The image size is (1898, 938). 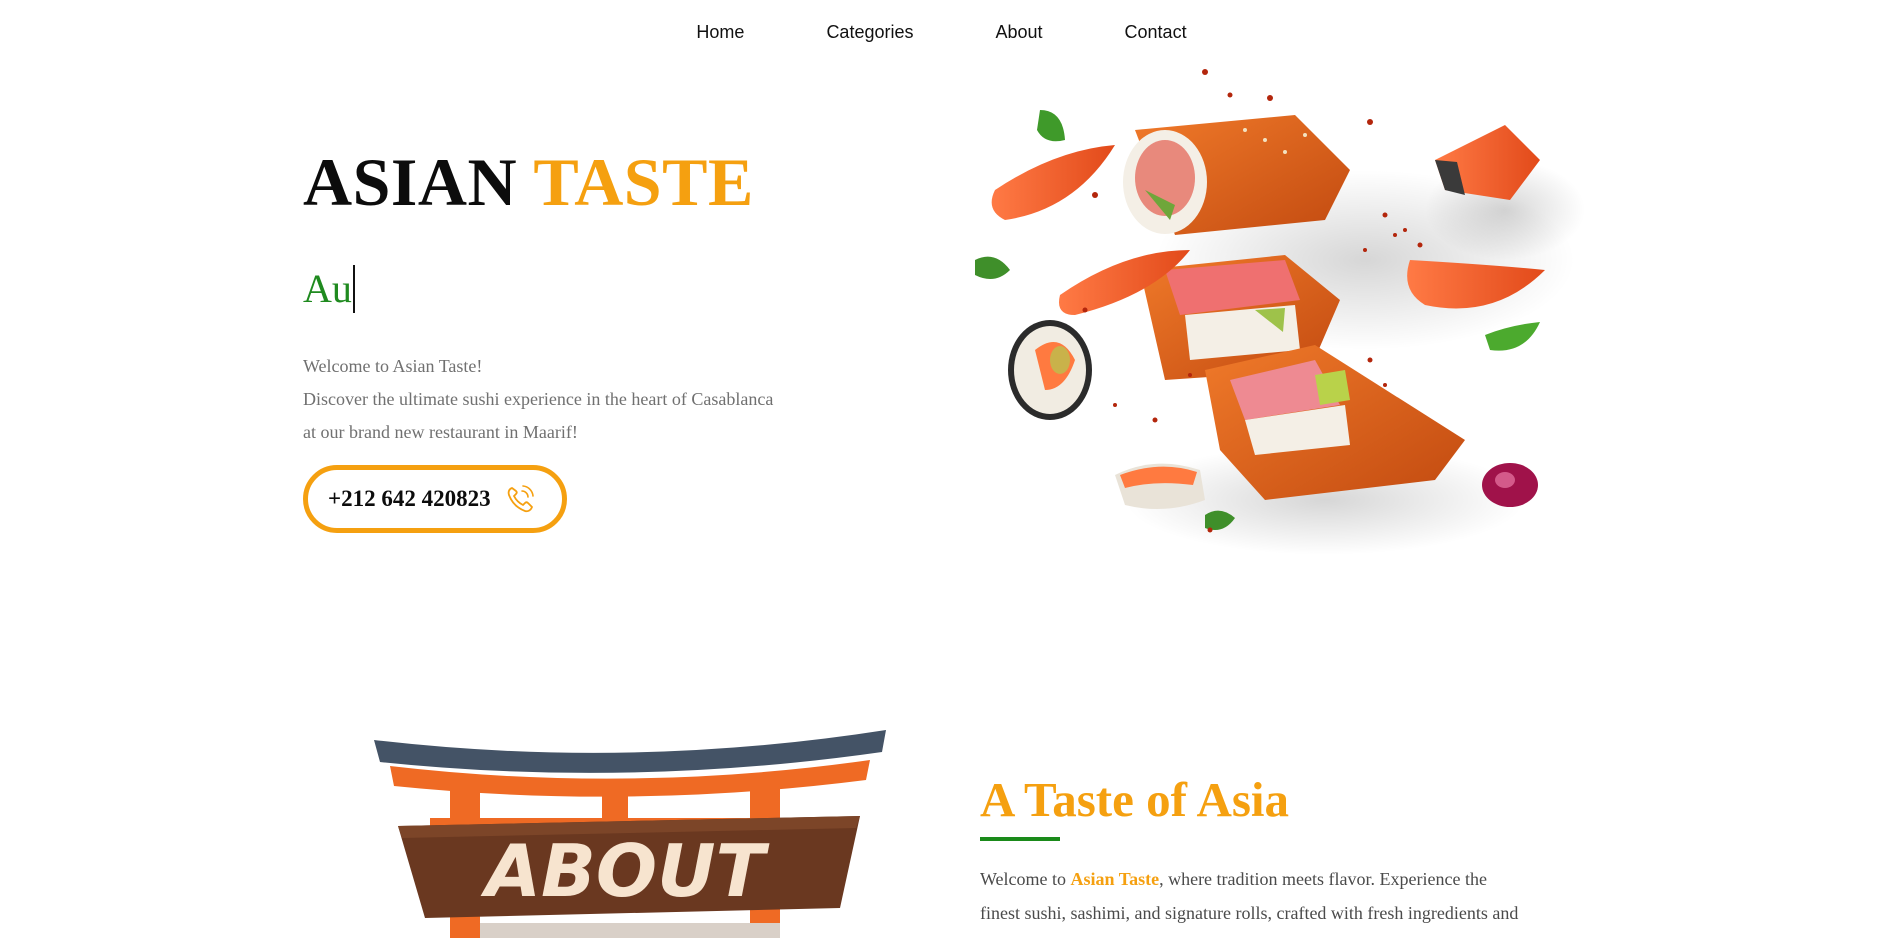 I want to click on phone-icon, so click(x=520, y=499).